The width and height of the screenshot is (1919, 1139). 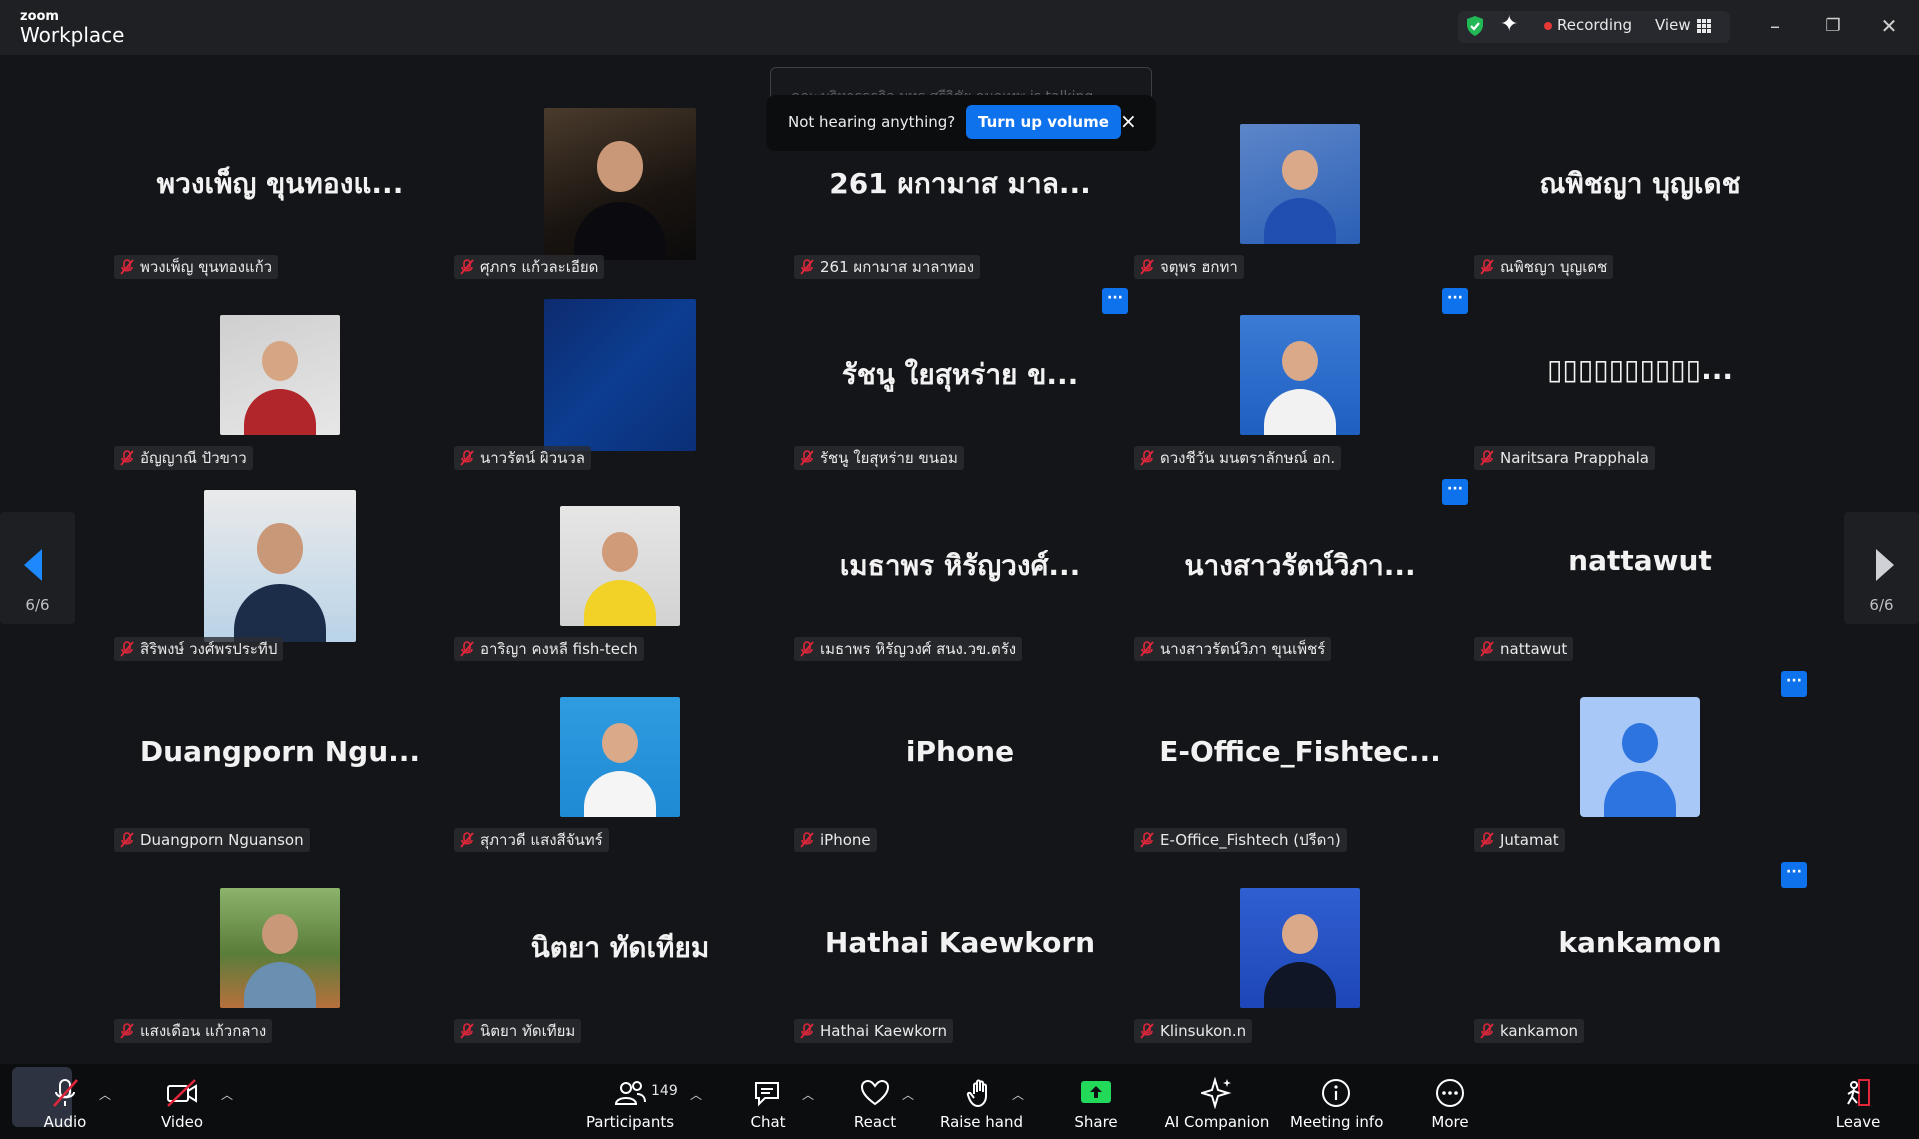 What do you see at coordinates (1858, 1092) in the screenshot?
I see `leave-door-icon` at bounding box center [1858, 1092].